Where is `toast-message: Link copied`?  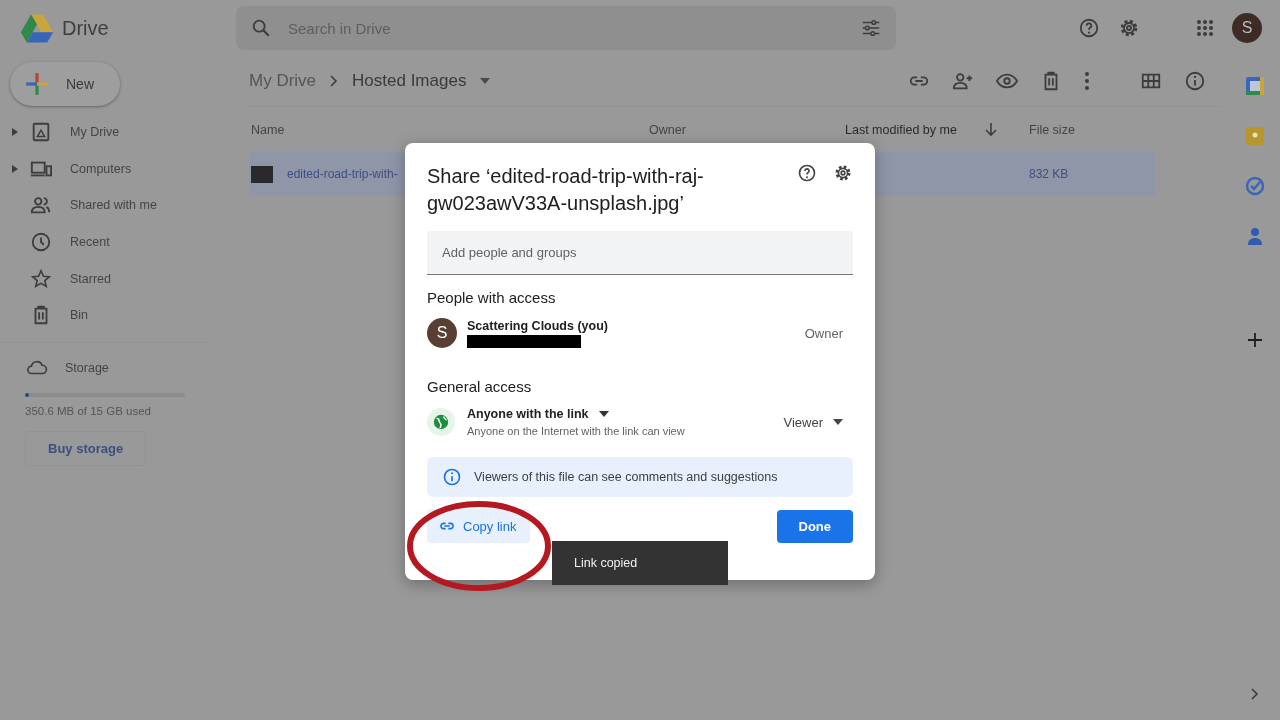
toast-message: Link copied is located at coordinates (640, 563).